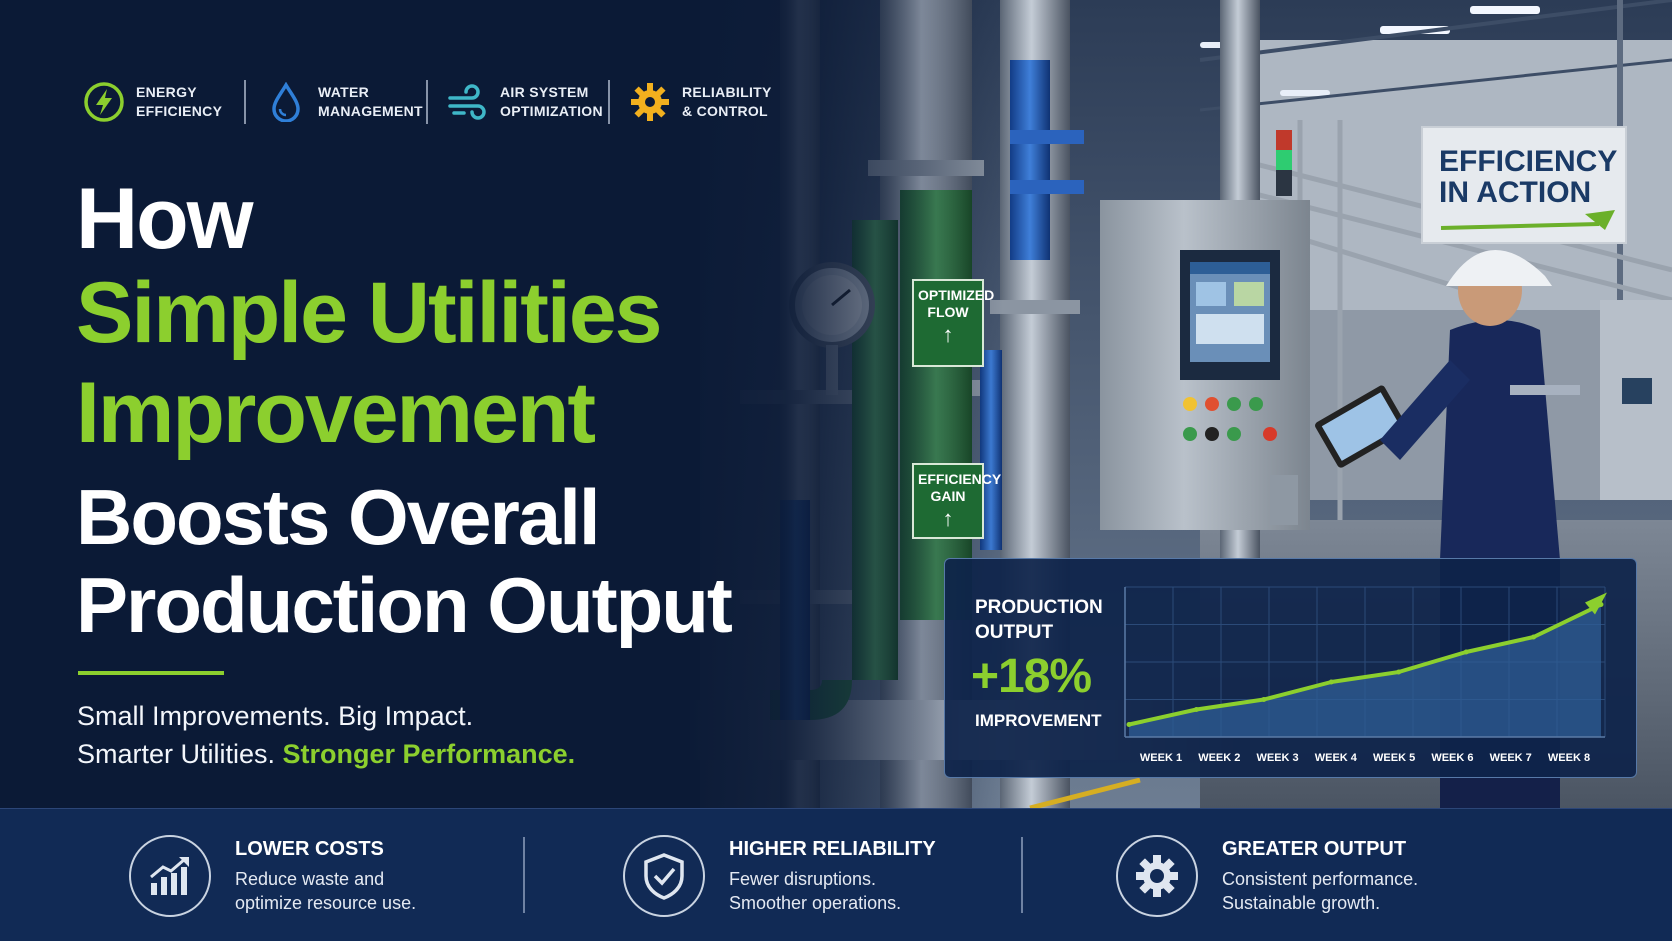 The height and width of the screenshot is (941, 1672). I want to click on trend-arrow-icon, so click(1527, 220).